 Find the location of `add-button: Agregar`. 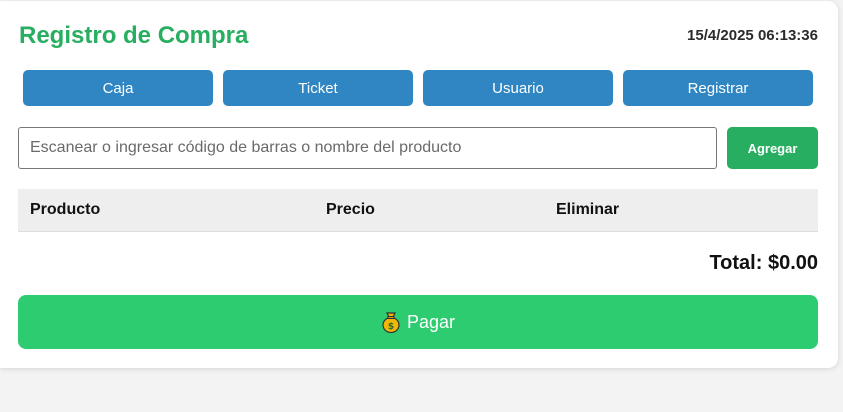

add-button: Agregar is located at coordinates (772, 148).